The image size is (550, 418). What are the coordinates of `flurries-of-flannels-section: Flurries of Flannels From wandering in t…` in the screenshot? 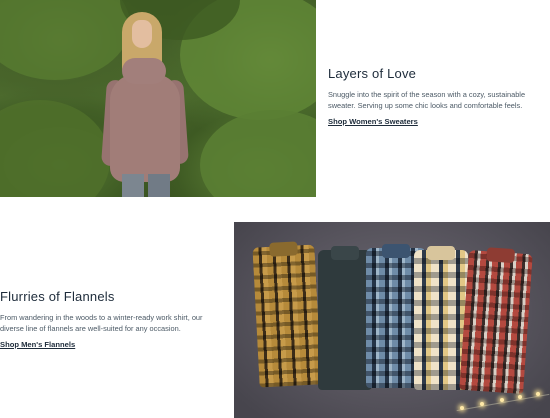 It's located at (107, 320).